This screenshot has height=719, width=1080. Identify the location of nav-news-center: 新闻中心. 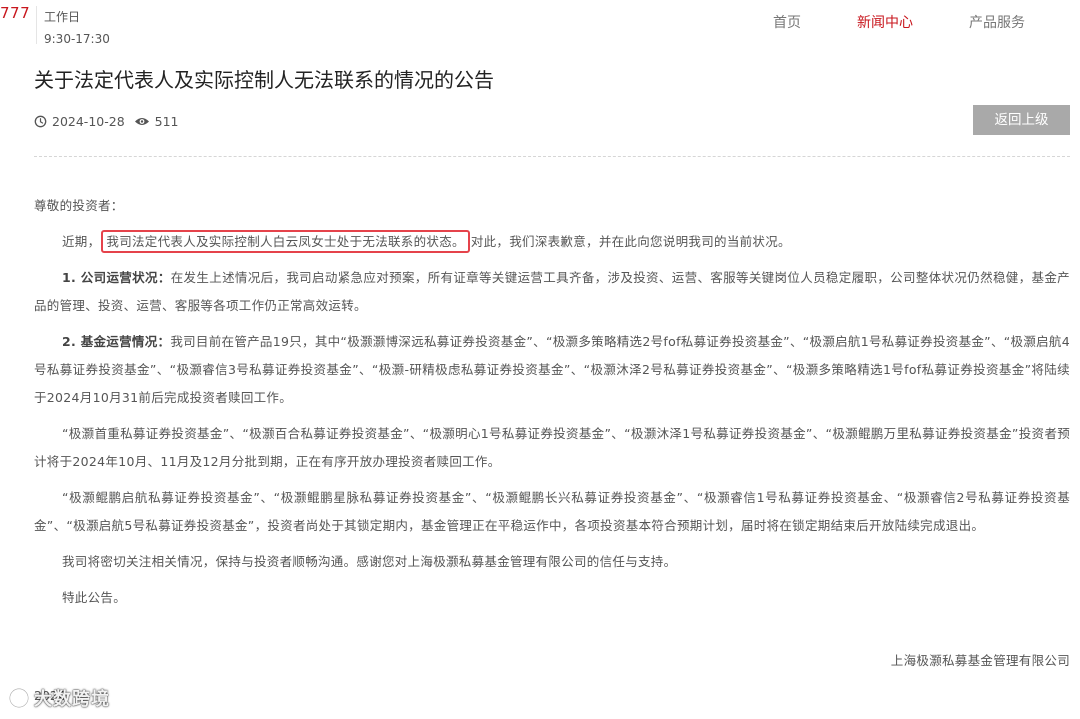
(885, 22).